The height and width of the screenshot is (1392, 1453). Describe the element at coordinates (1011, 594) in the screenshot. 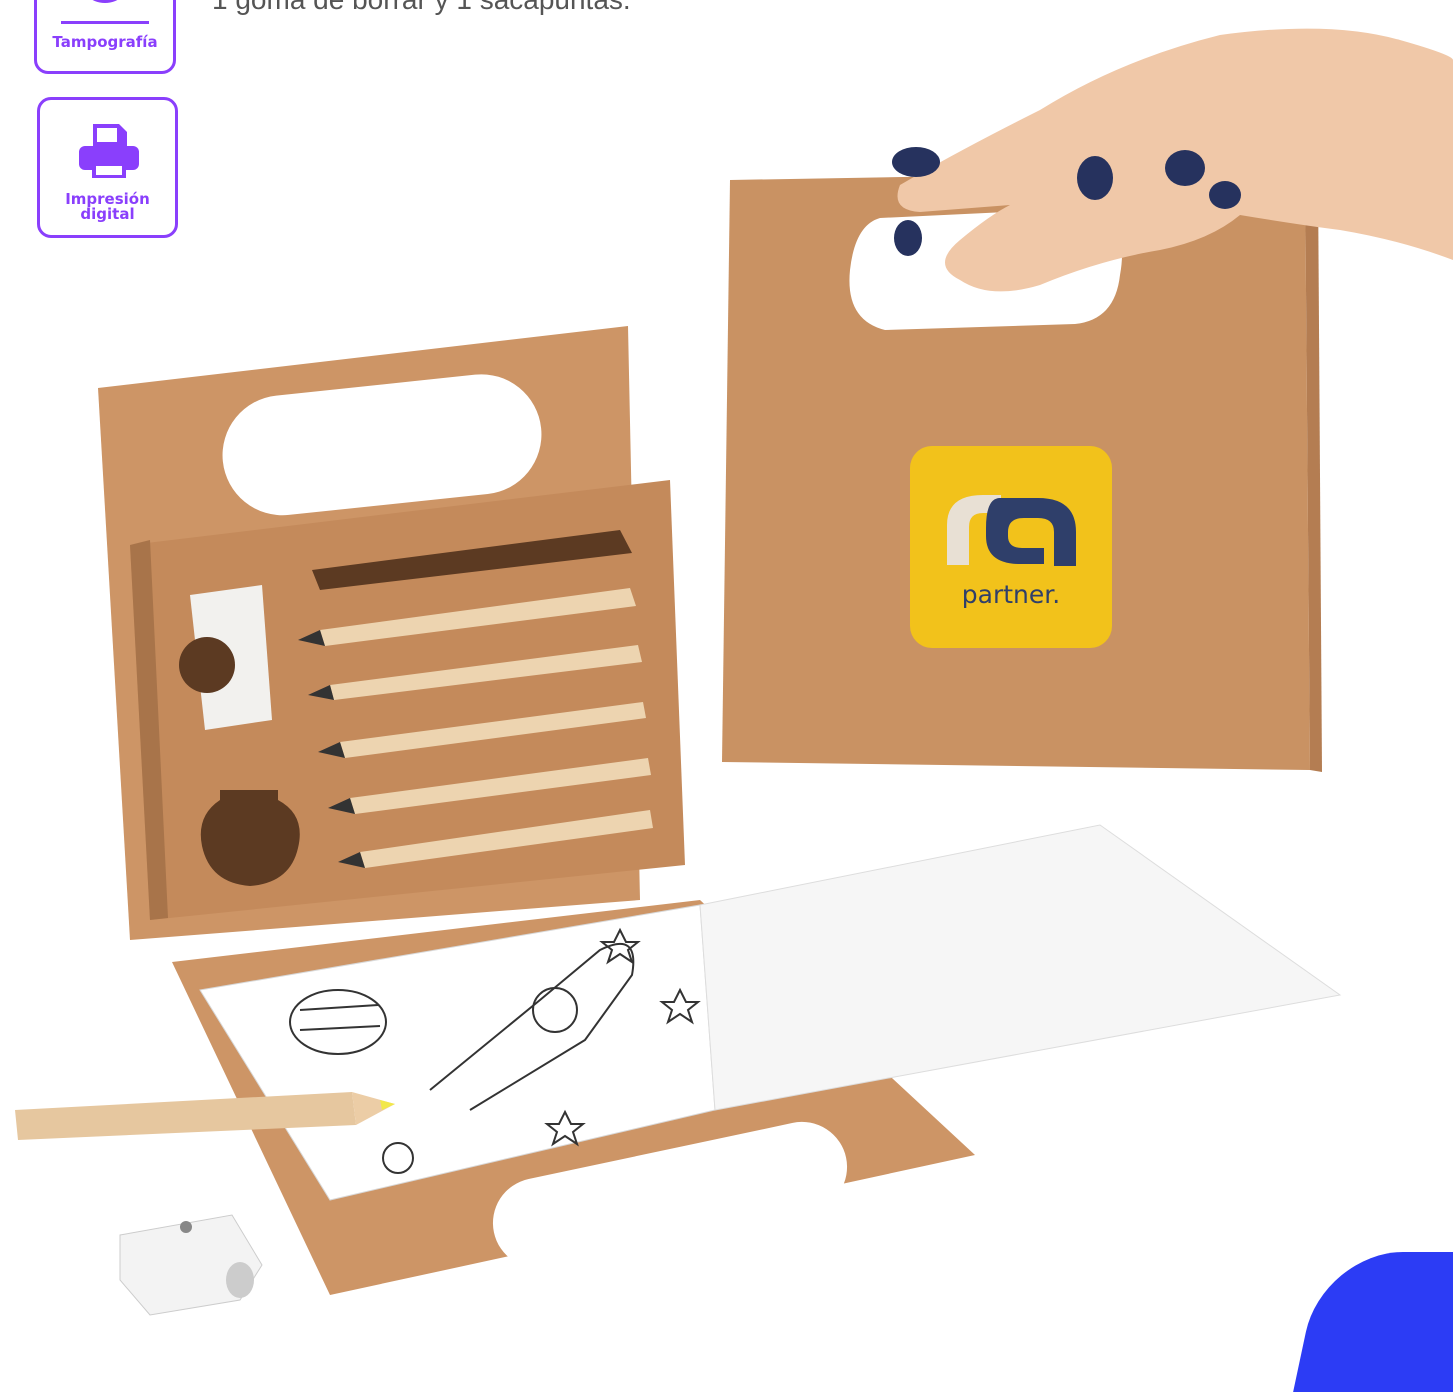

I see `brand-logo-text: partner.` at that location.